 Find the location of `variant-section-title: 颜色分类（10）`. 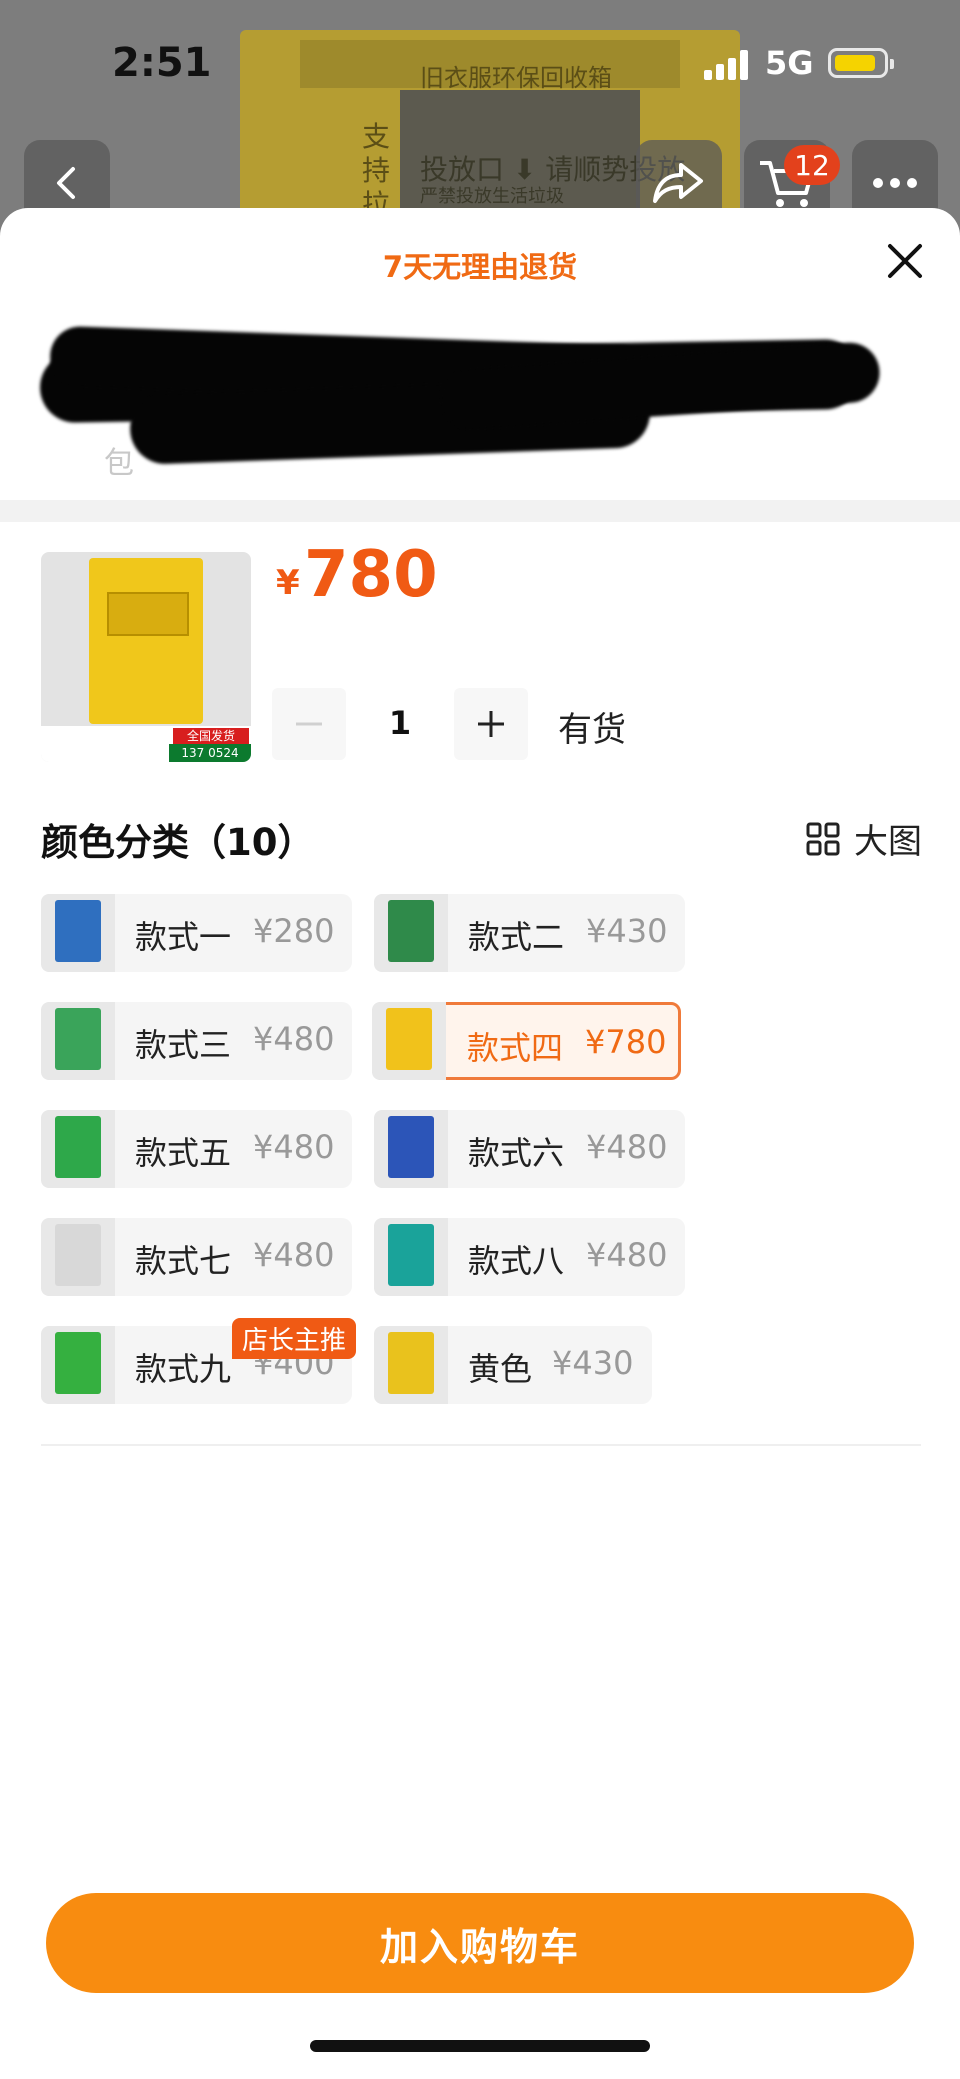

variant-section-title: 颜色分类（10） is located at coordinates (178, 842).